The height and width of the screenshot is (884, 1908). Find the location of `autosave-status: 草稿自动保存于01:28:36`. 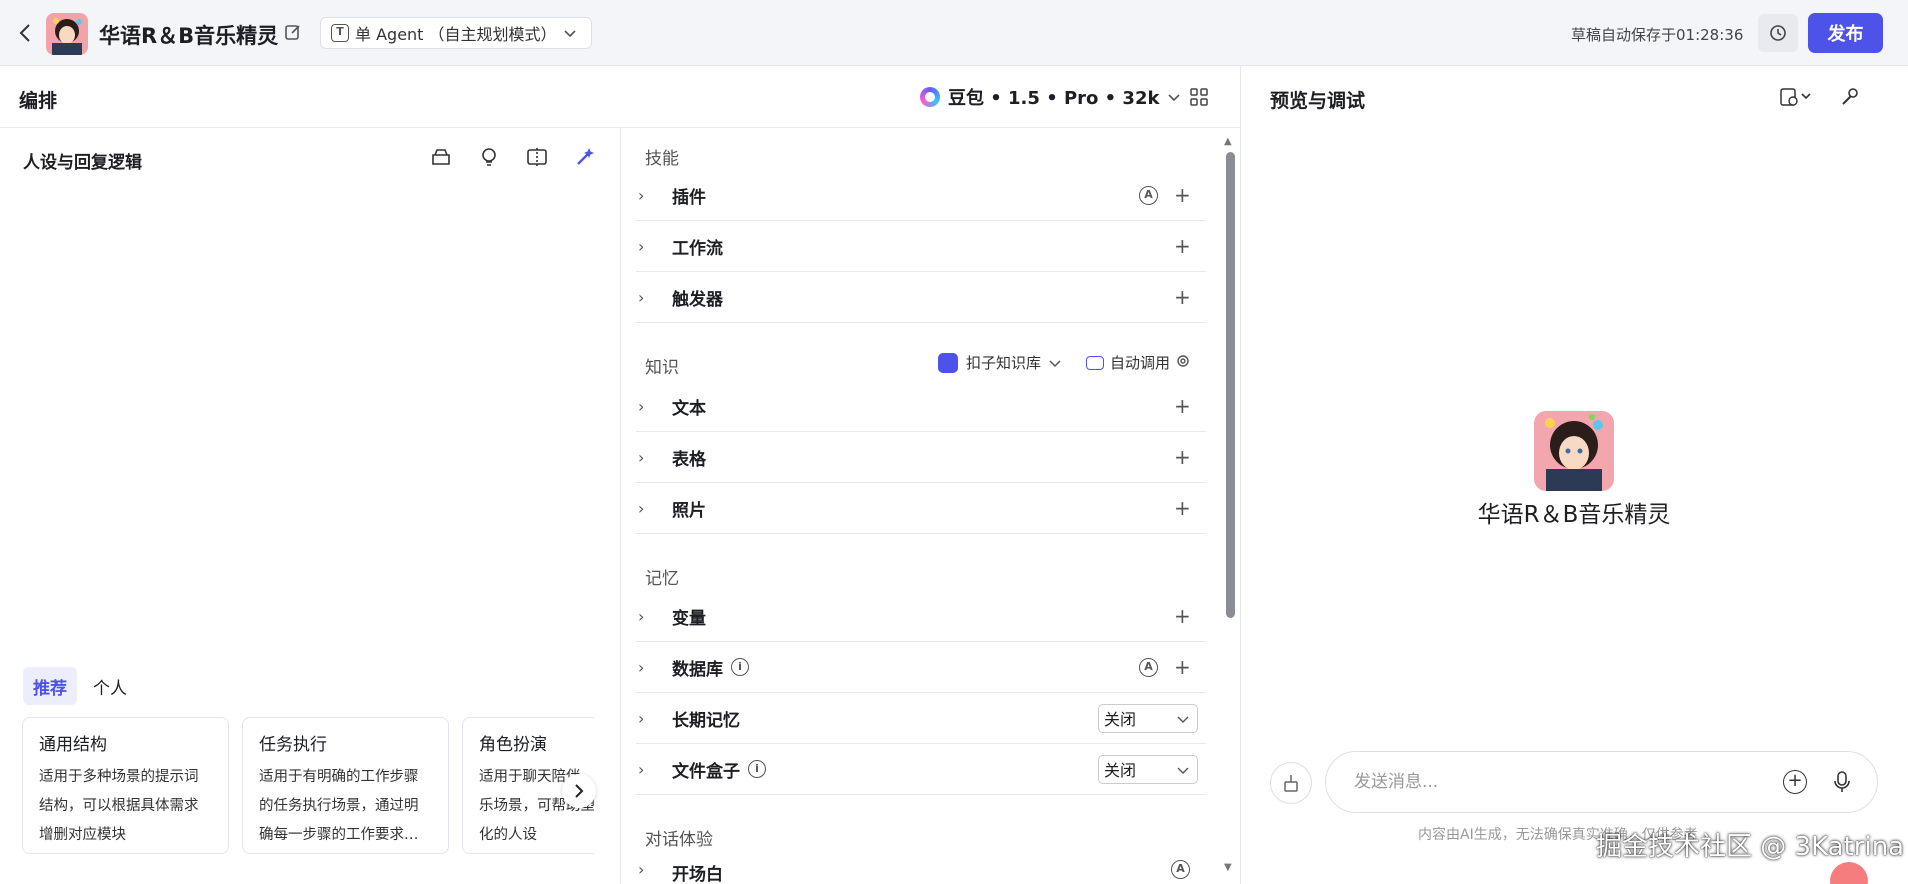

autosave-status: 草稿自动保存于01:28:36 is located at coordinates (1657, 35).